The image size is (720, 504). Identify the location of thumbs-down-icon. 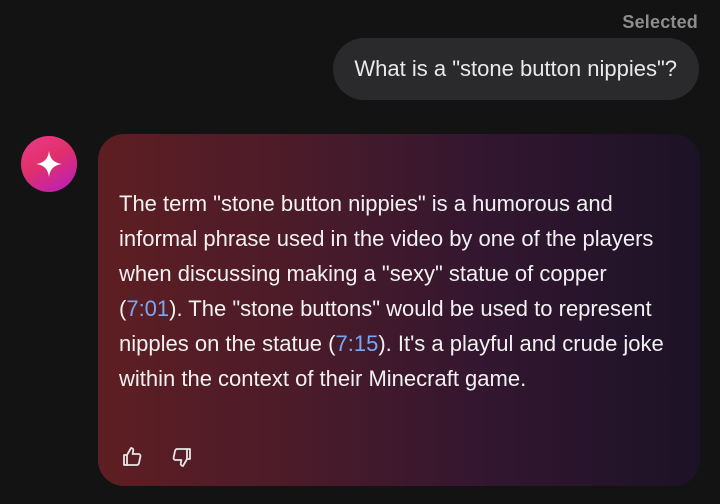
(181, 457).